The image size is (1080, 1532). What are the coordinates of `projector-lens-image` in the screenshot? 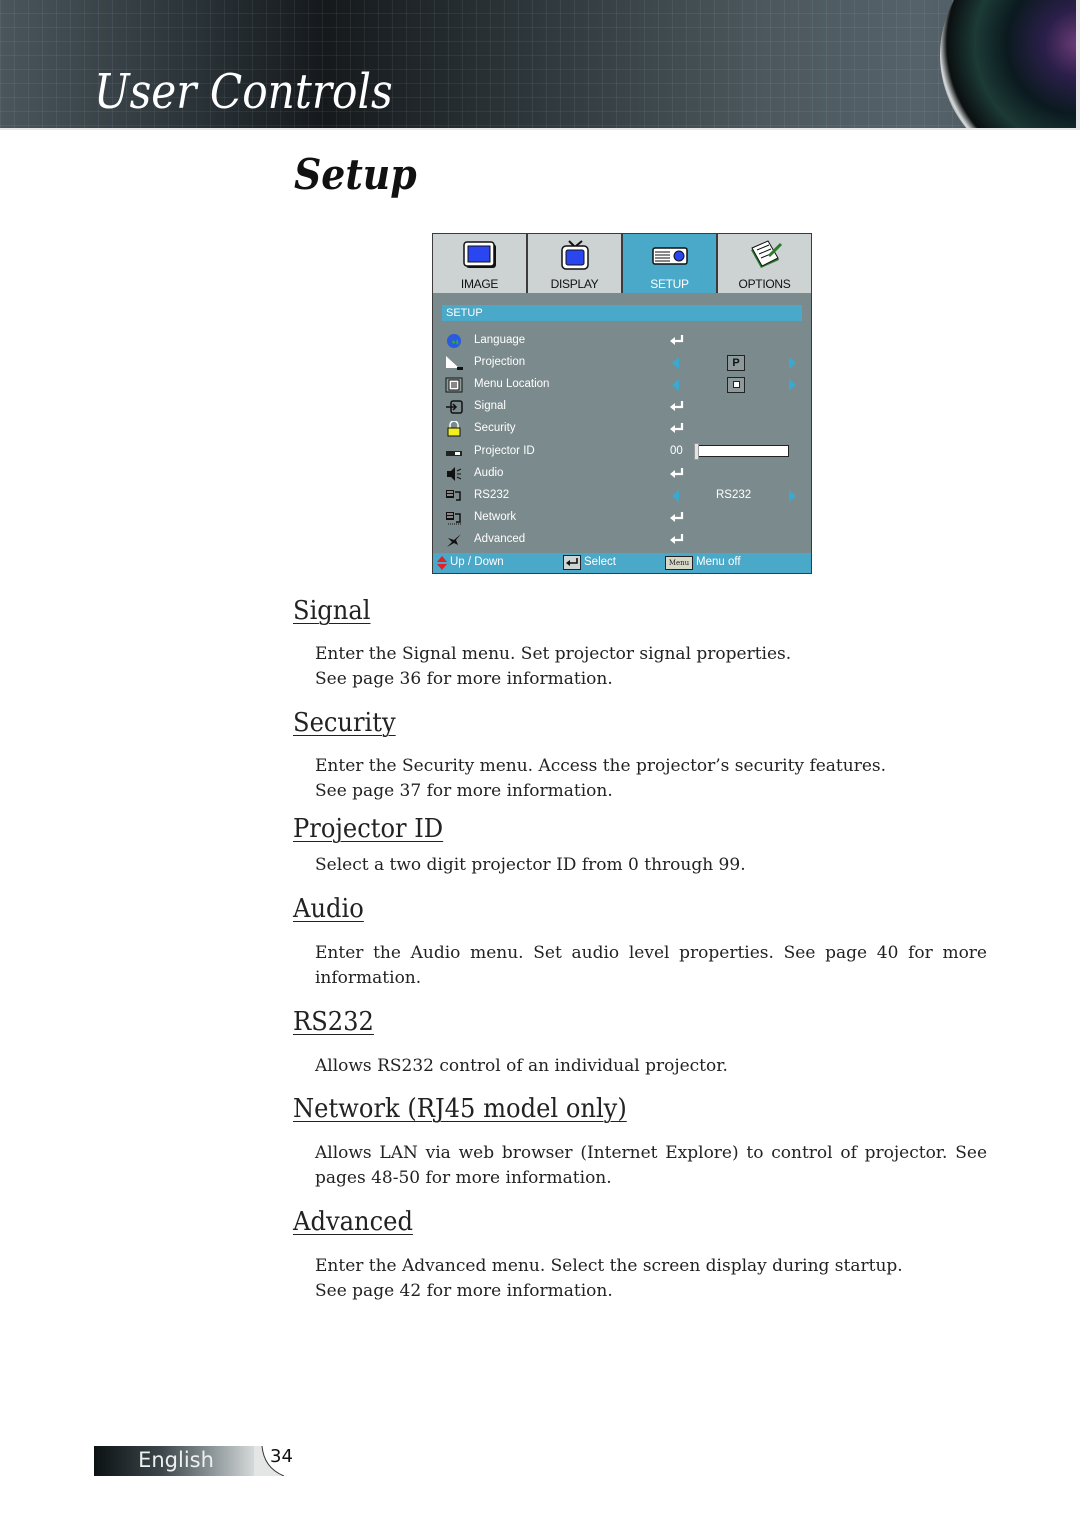 It's located at (1010, 65).